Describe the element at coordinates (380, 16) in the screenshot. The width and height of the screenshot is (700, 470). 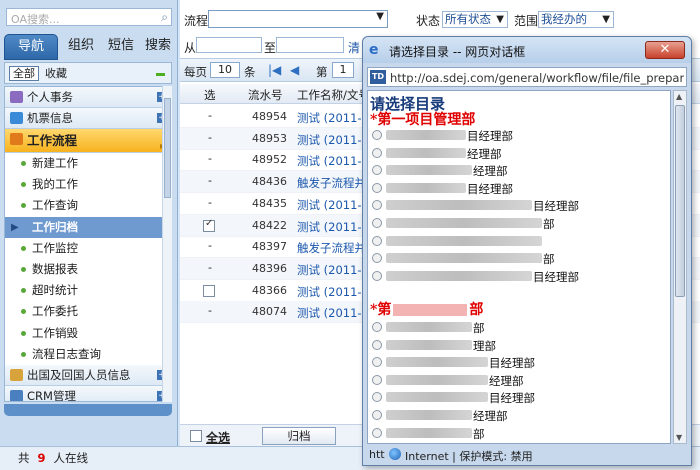
I see `chevron-down-icon: ▼` at that location.